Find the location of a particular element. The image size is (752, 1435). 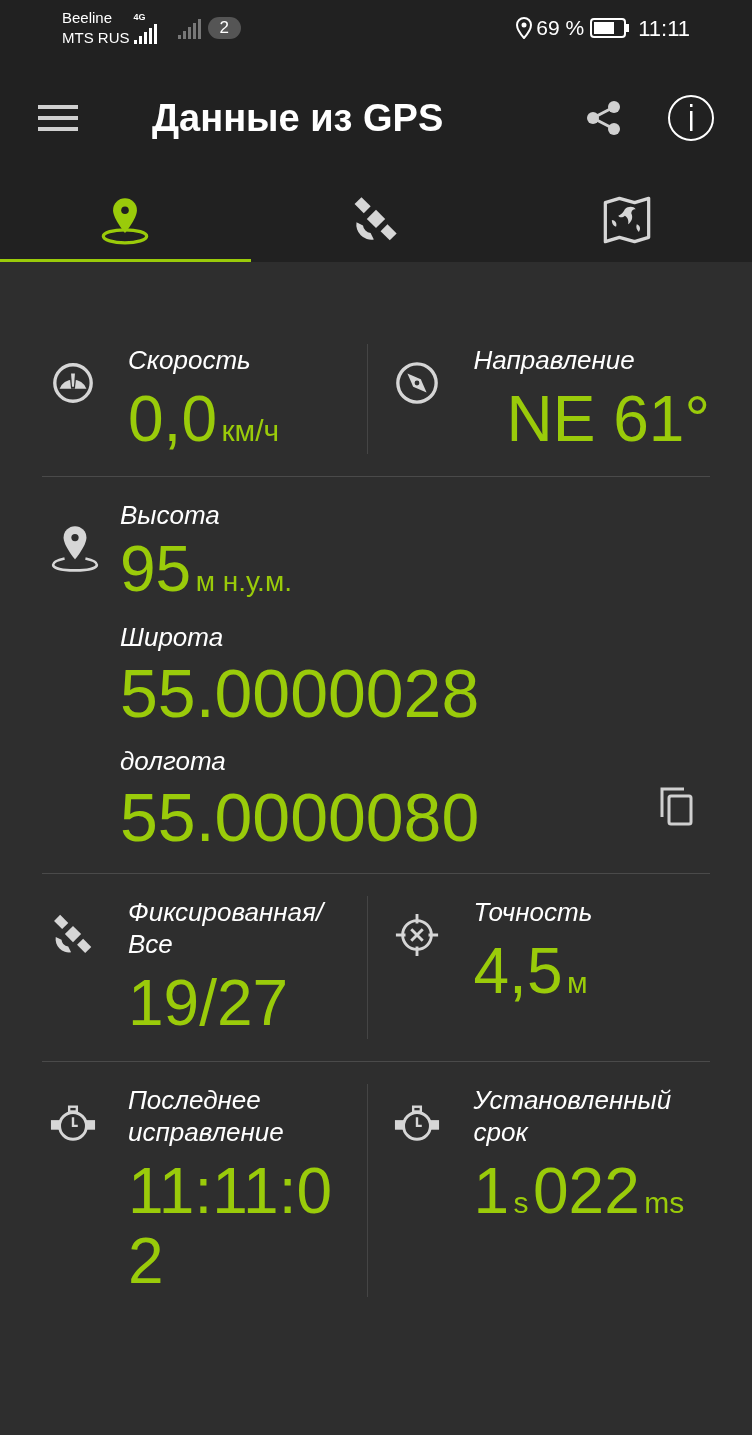

unit-label: км/ч is located at coordinates (250, 430).